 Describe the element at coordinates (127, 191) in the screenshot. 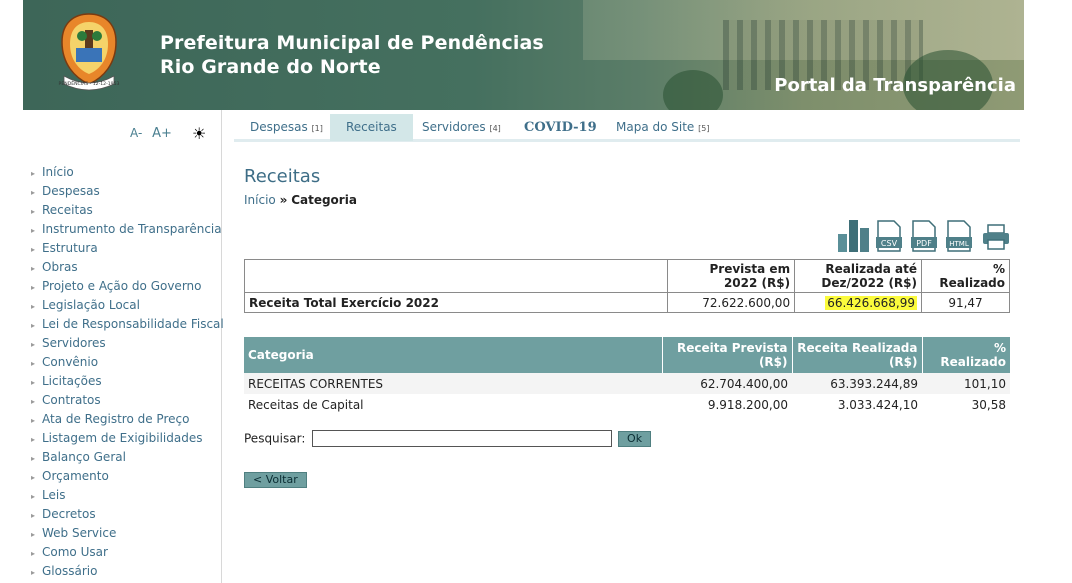

I see `sidebar-item: ▸ Despesas` at that location.